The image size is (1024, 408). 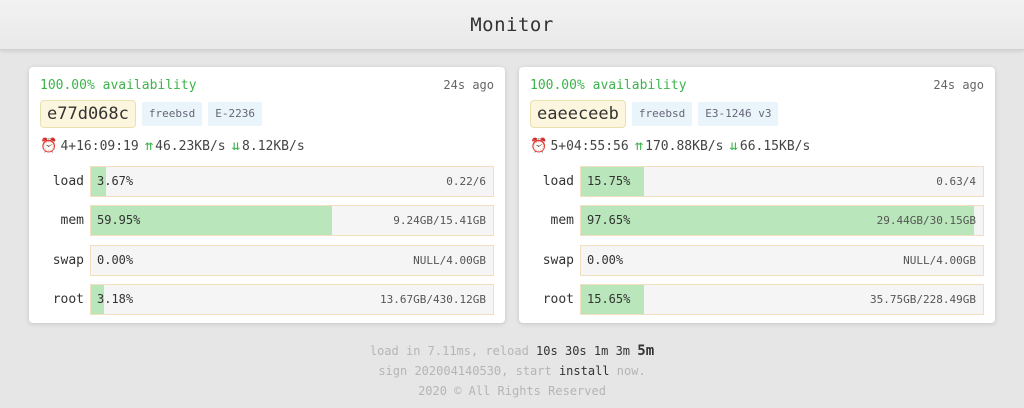 What do you see at coordinates (465, 371) in the screenshot?
I see `sign-text: sign 202004140530, start` at bounding box center [465, 371].